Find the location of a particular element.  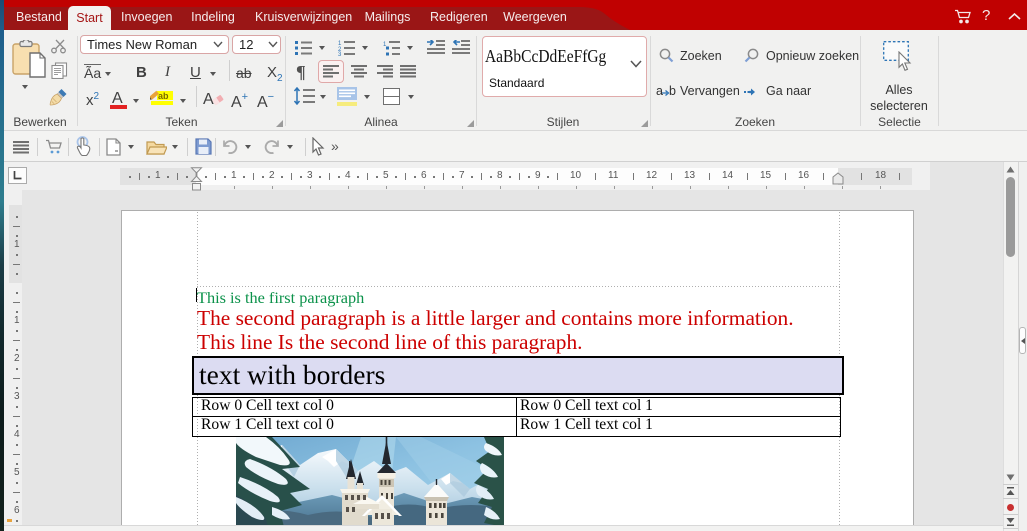

svg-text: ab is located at coordinates (163, 96).